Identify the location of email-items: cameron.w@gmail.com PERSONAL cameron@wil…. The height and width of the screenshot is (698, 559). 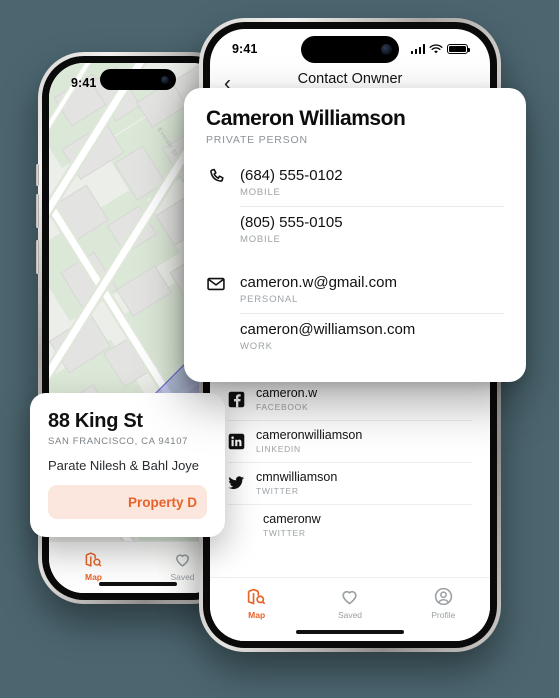
(372, 313).